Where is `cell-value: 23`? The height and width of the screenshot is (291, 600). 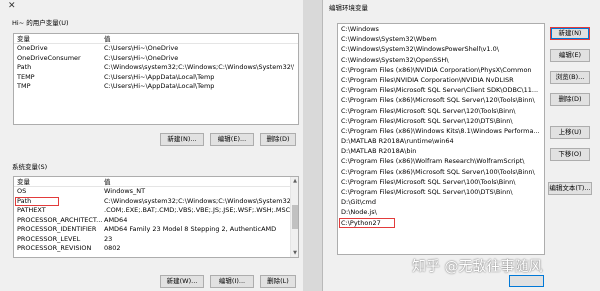
cell-value: 23 is located at coordinates (108, 238).